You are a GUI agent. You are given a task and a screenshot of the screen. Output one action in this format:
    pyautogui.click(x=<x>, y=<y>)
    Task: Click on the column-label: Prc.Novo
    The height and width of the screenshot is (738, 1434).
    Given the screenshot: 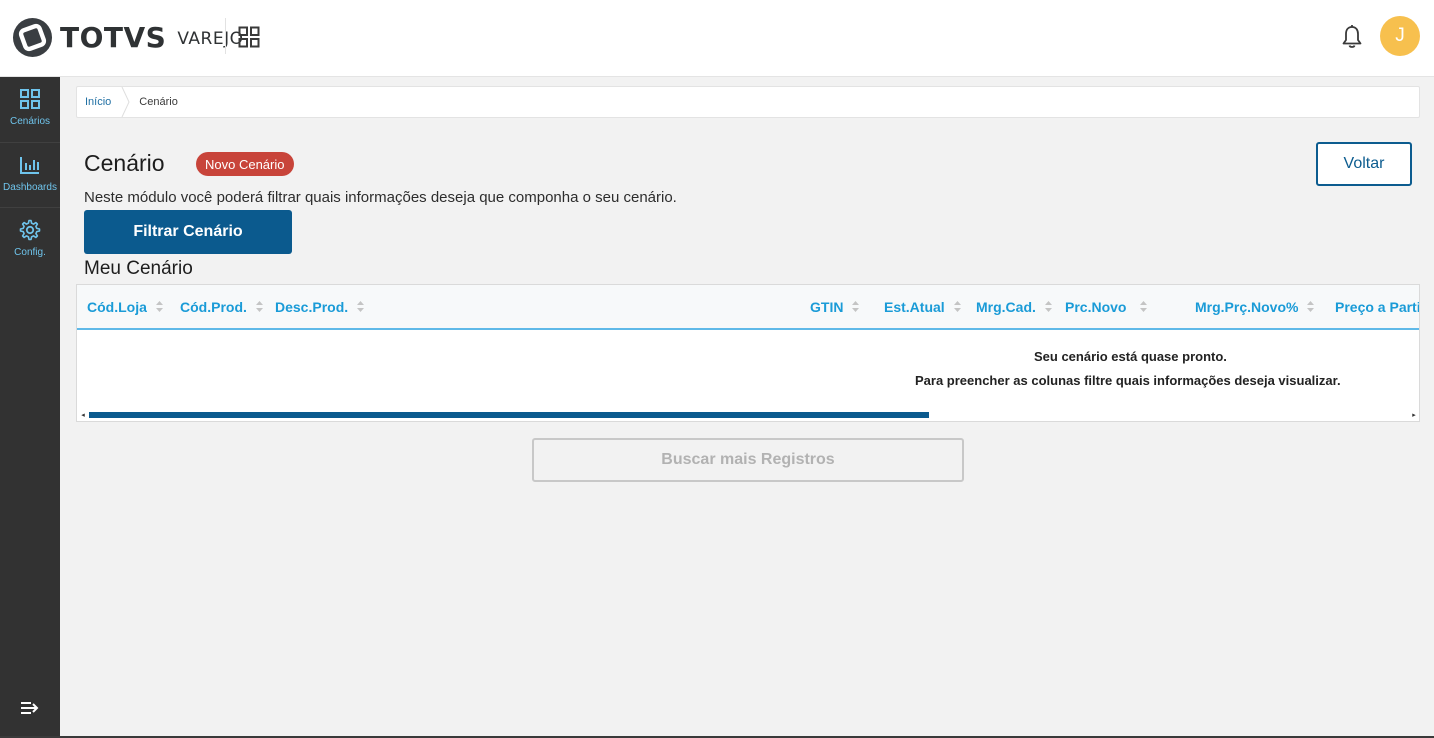 What is the action you would take?
    pyautogui.click(x=1096, y=306)
    